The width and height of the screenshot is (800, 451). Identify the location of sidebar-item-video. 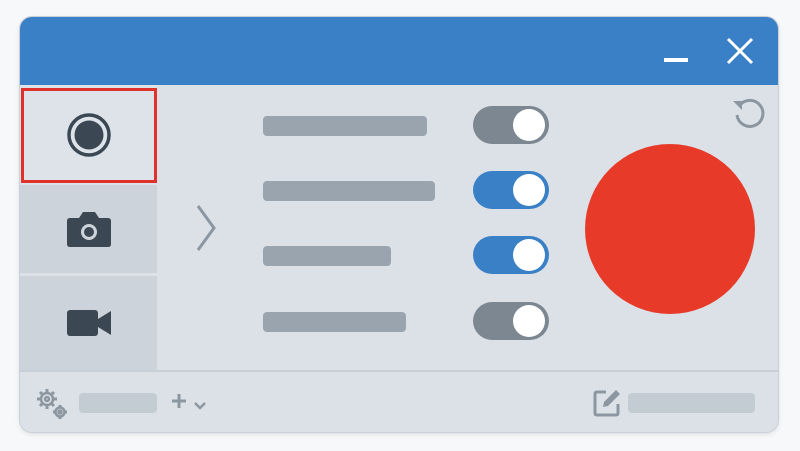
(88, 323).